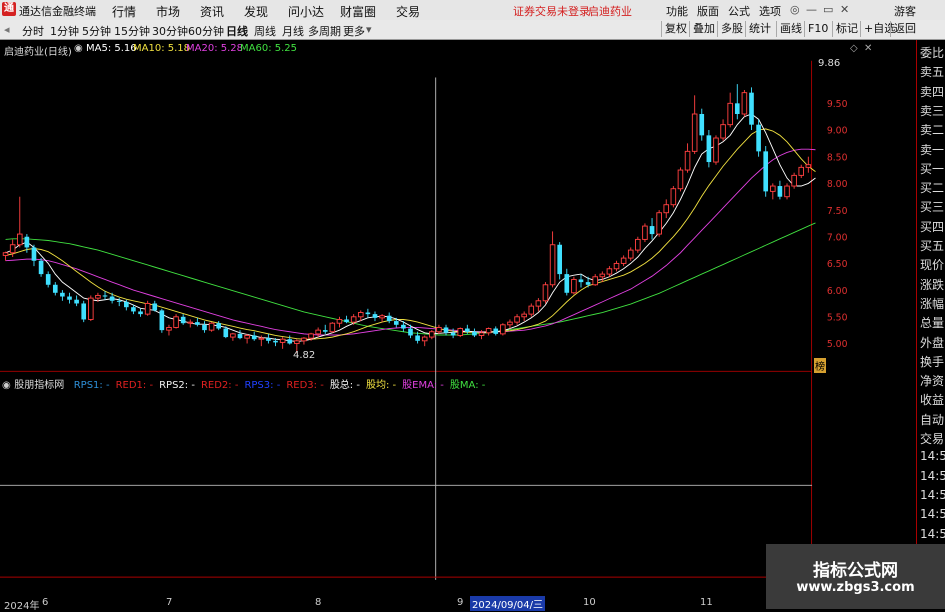 This screenshot has height=612, width=945. Describe the element at coordinates (932, 188) in the screenshot. I see `right-panel-item: 买二` at that location.